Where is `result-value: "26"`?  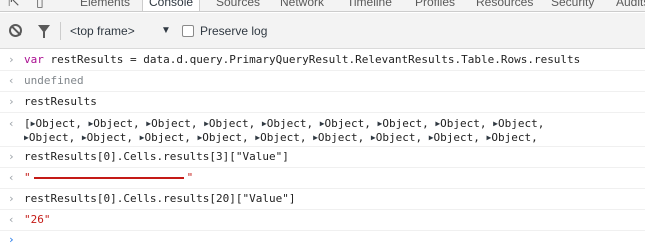 result-value: "26" is located at coordinates (37, 219).